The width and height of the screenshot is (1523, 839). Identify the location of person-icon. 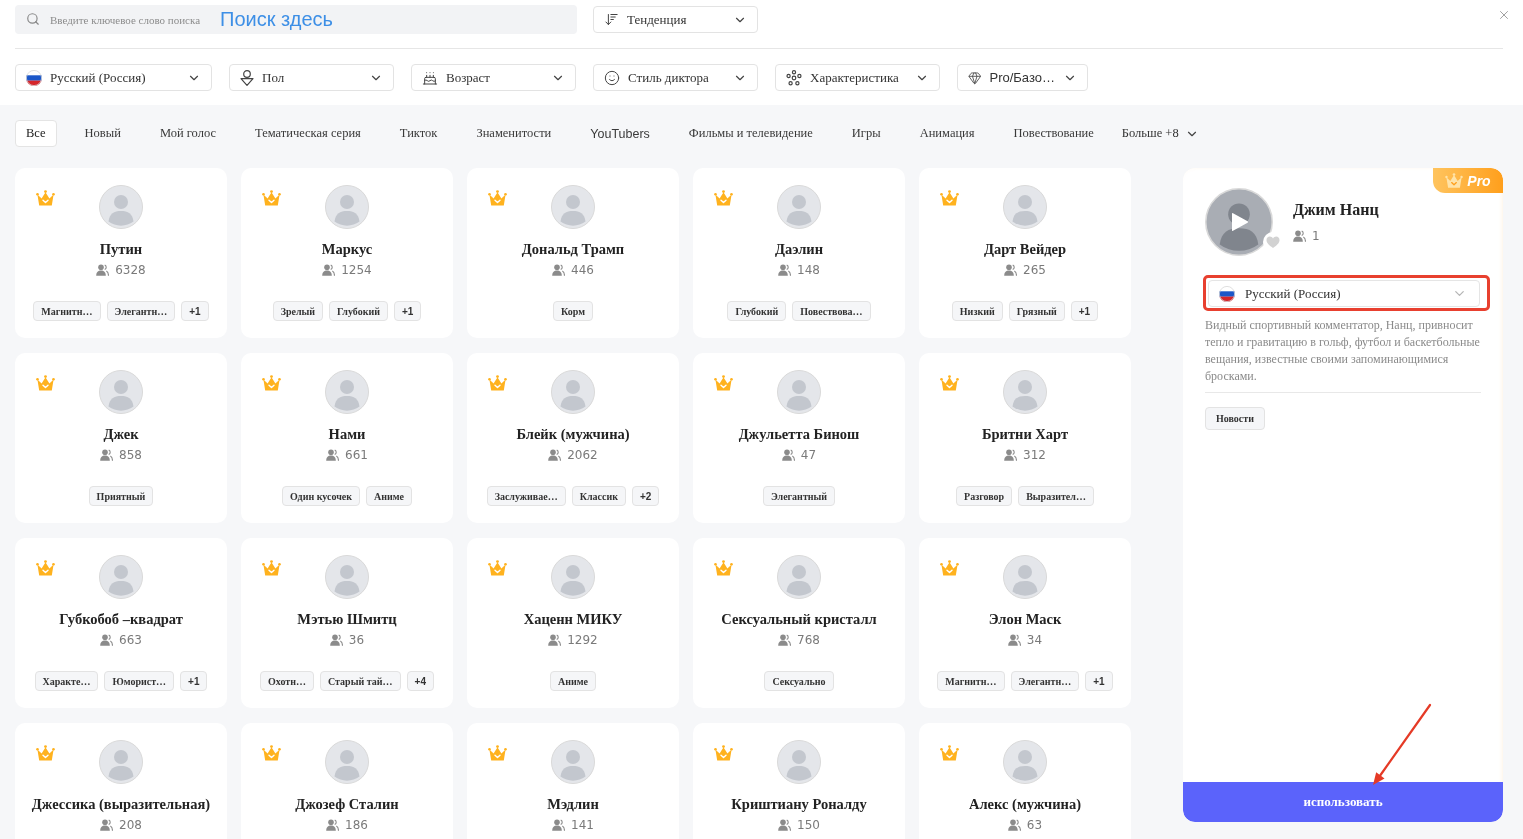
(247, 77).